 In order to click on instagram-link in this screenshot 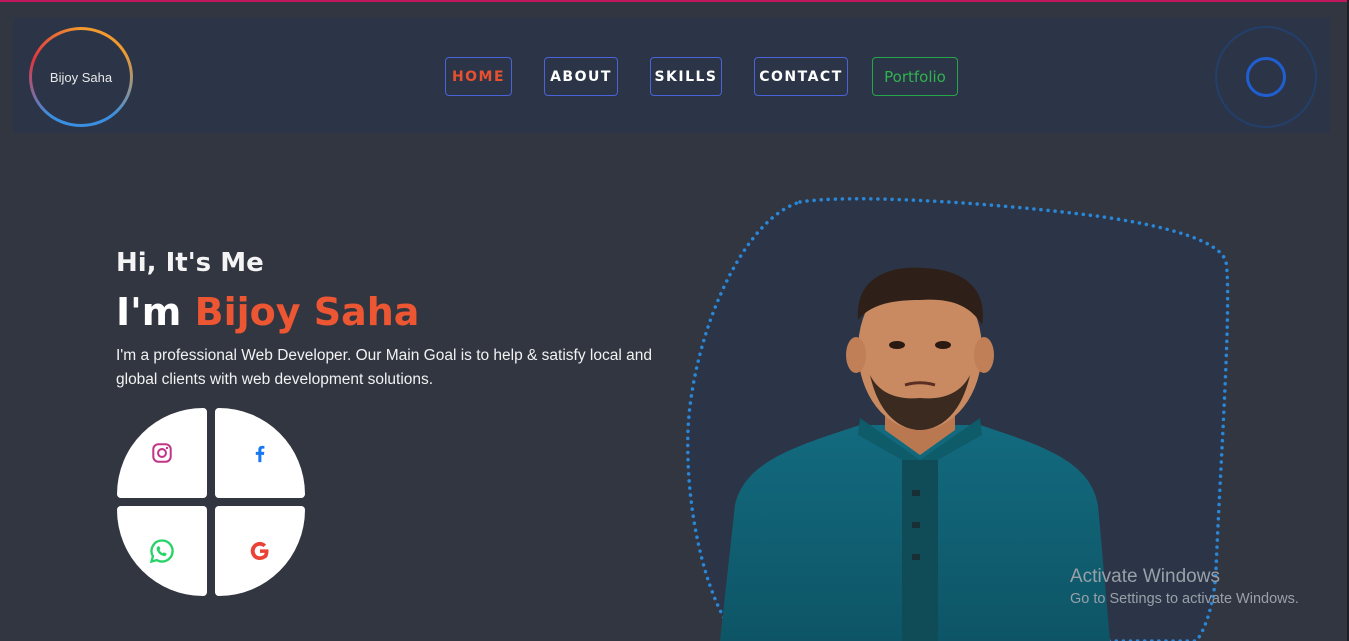, I will do `click(162, 453)`.